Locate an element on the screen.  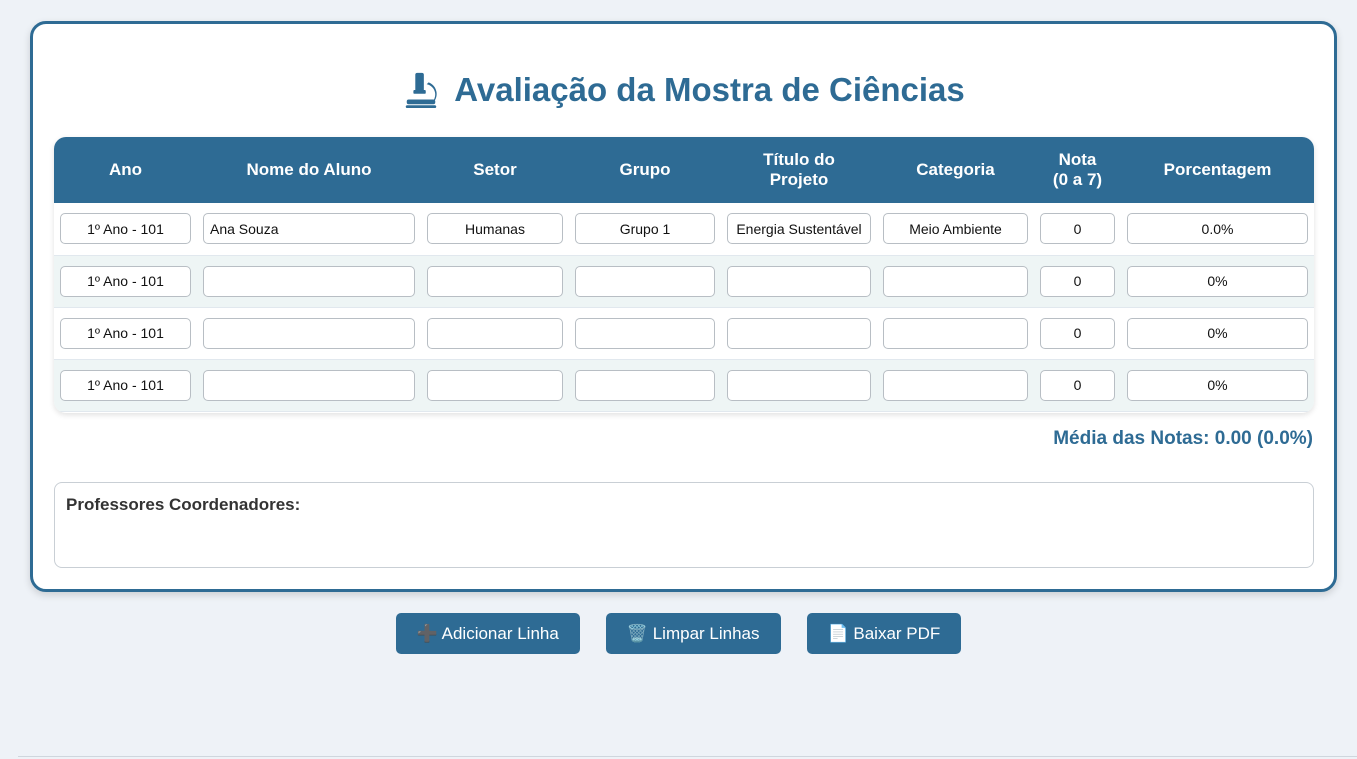
header-grupo: Grupo is located at coordinates (645, 169).